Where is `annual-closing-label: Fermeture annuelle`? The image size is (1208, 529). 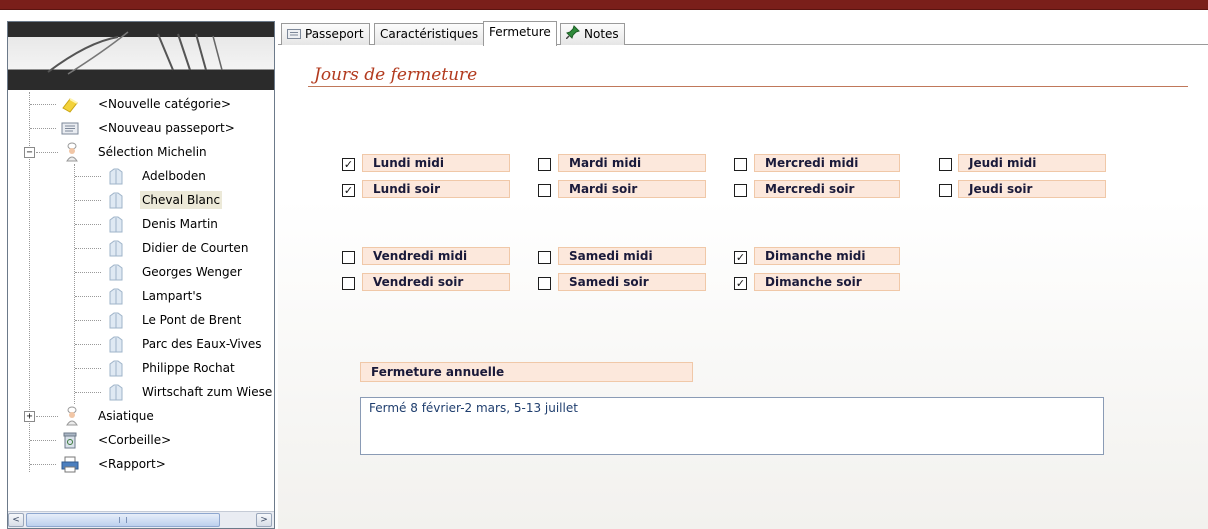
annual-closing-label: Fermeture annuelle is located at coordinates (526, 372).